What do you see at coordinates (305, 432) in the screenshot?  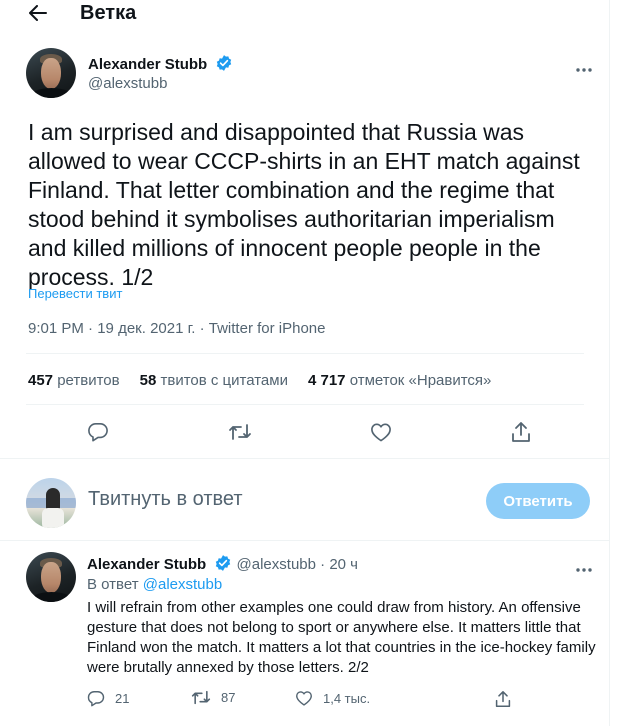 I see `tweet-actions` at bounding box center [305, 432].